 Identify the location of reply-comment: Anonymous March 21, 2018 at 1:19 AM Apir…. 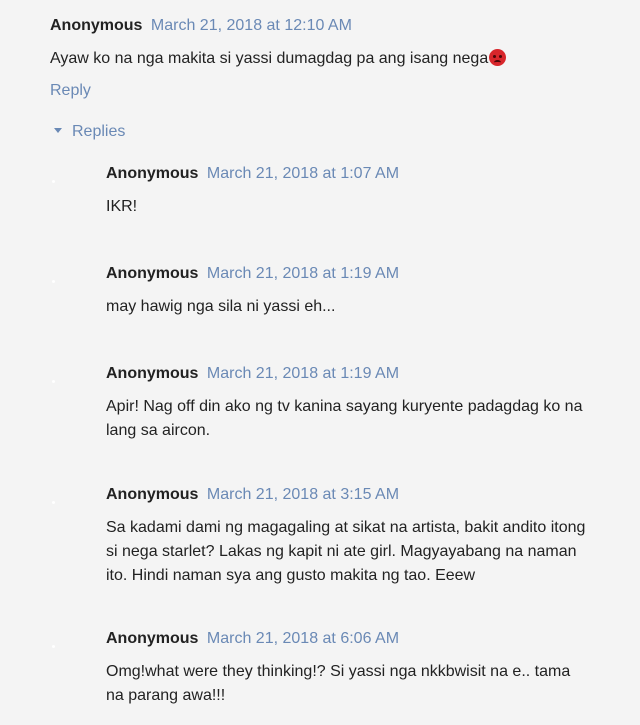
(346, 402).